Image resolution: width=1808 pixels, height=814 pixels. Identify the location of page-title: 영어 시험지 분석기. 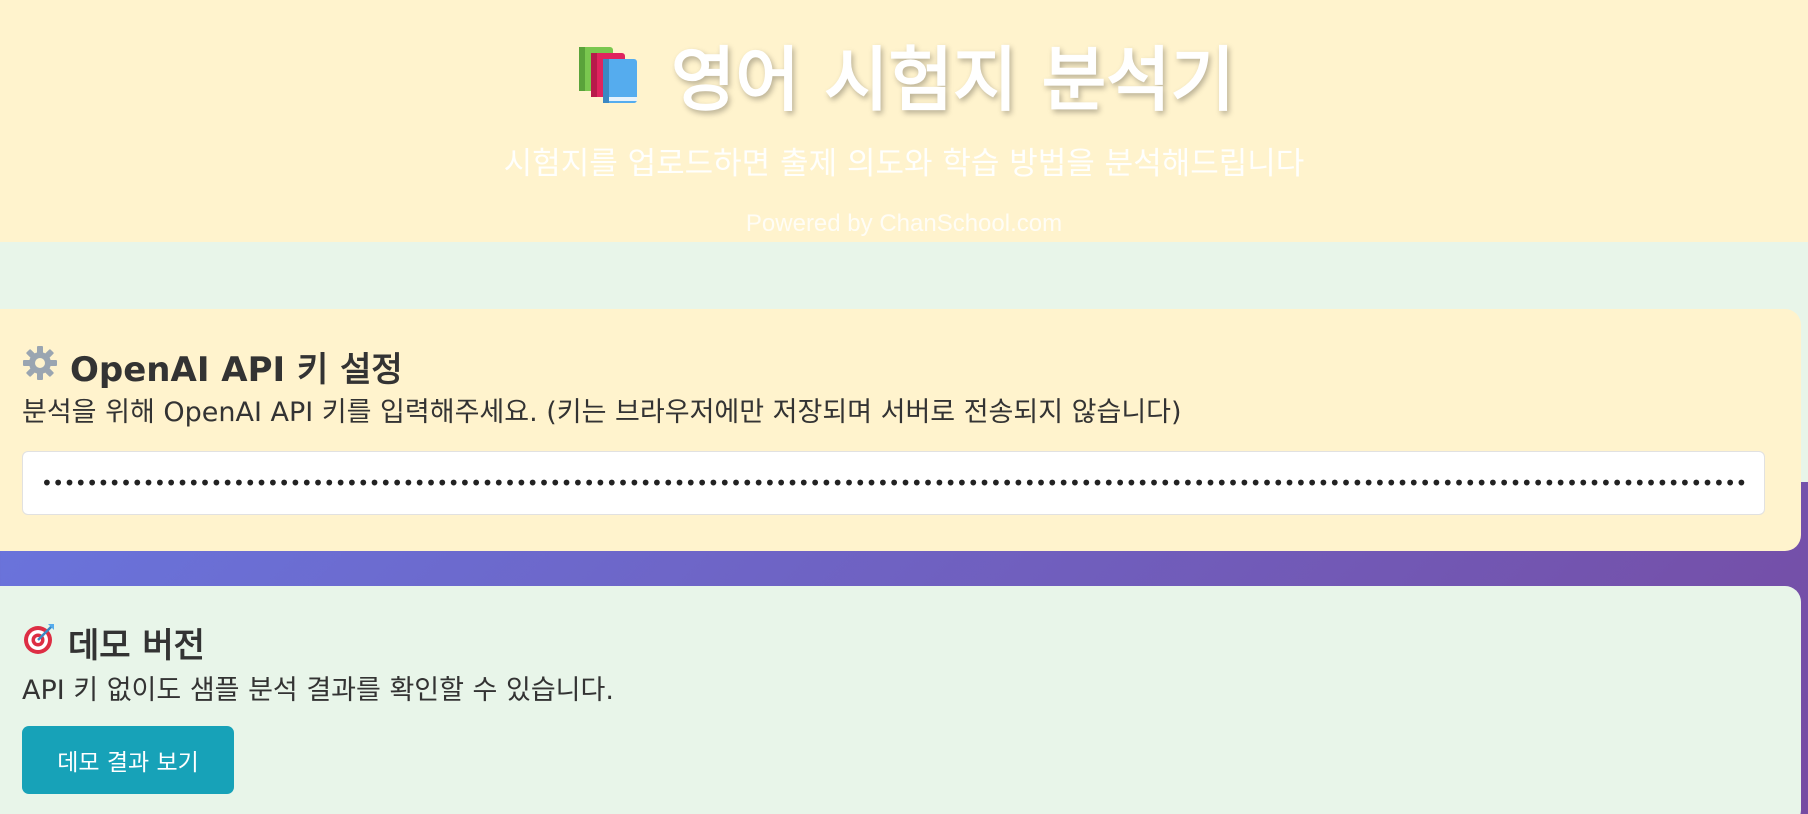
(904, 80).